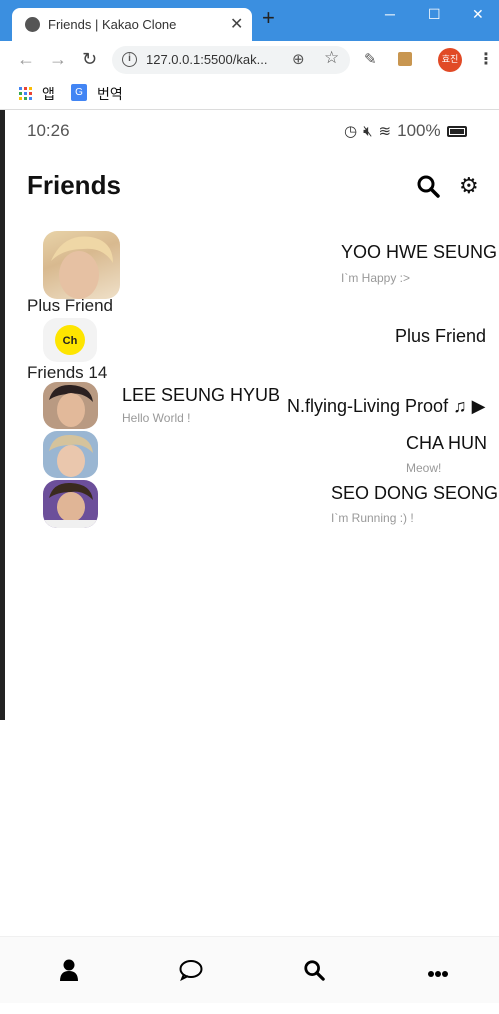 This screenshot has width=499, height=1014. I want to click on ch-icon-text: Ch, so click(70, 341).